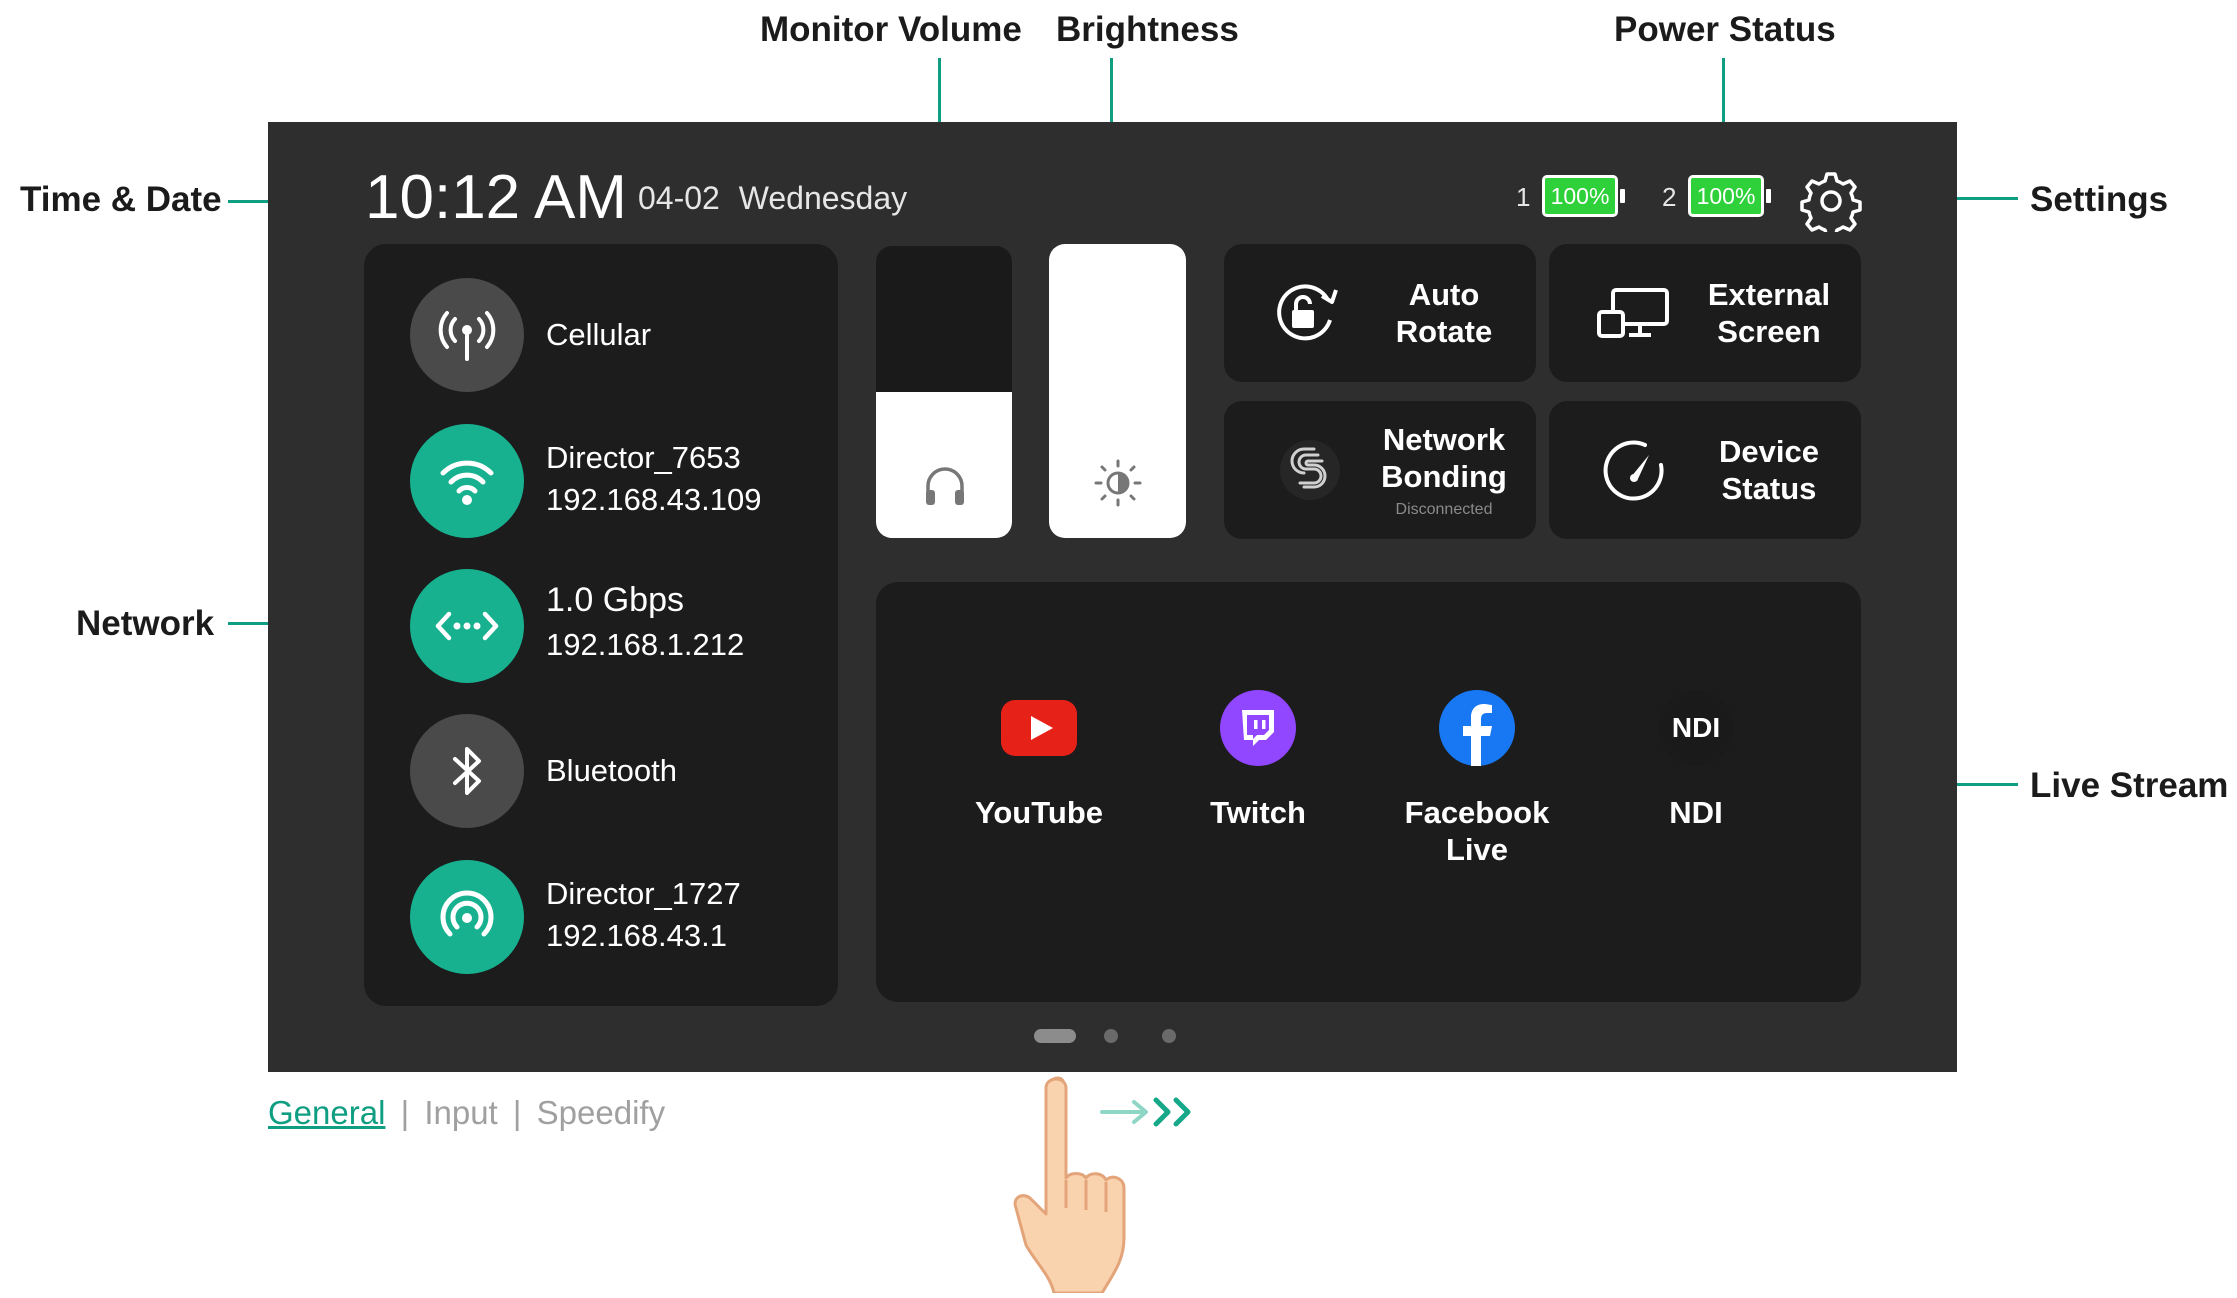  Describe the element at coordinates (679, 198) in the screenshot. I see `date-value: 04-02` at that location.